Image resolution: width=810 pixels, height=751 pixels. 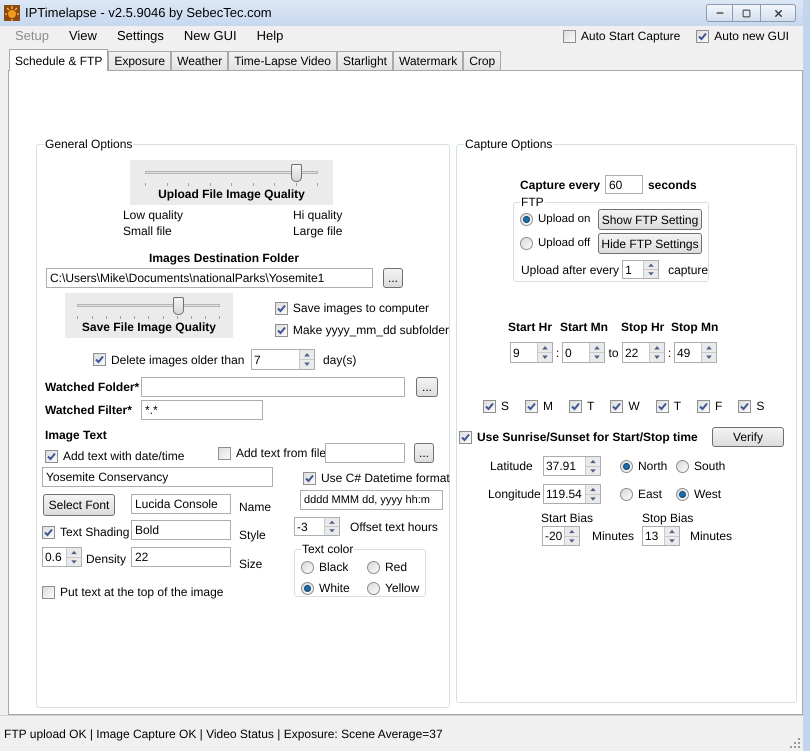 What do you see at coordinates (140, 36) in the screenshot?
I see `menu-item: Settings` at bounding box center [140, 36].